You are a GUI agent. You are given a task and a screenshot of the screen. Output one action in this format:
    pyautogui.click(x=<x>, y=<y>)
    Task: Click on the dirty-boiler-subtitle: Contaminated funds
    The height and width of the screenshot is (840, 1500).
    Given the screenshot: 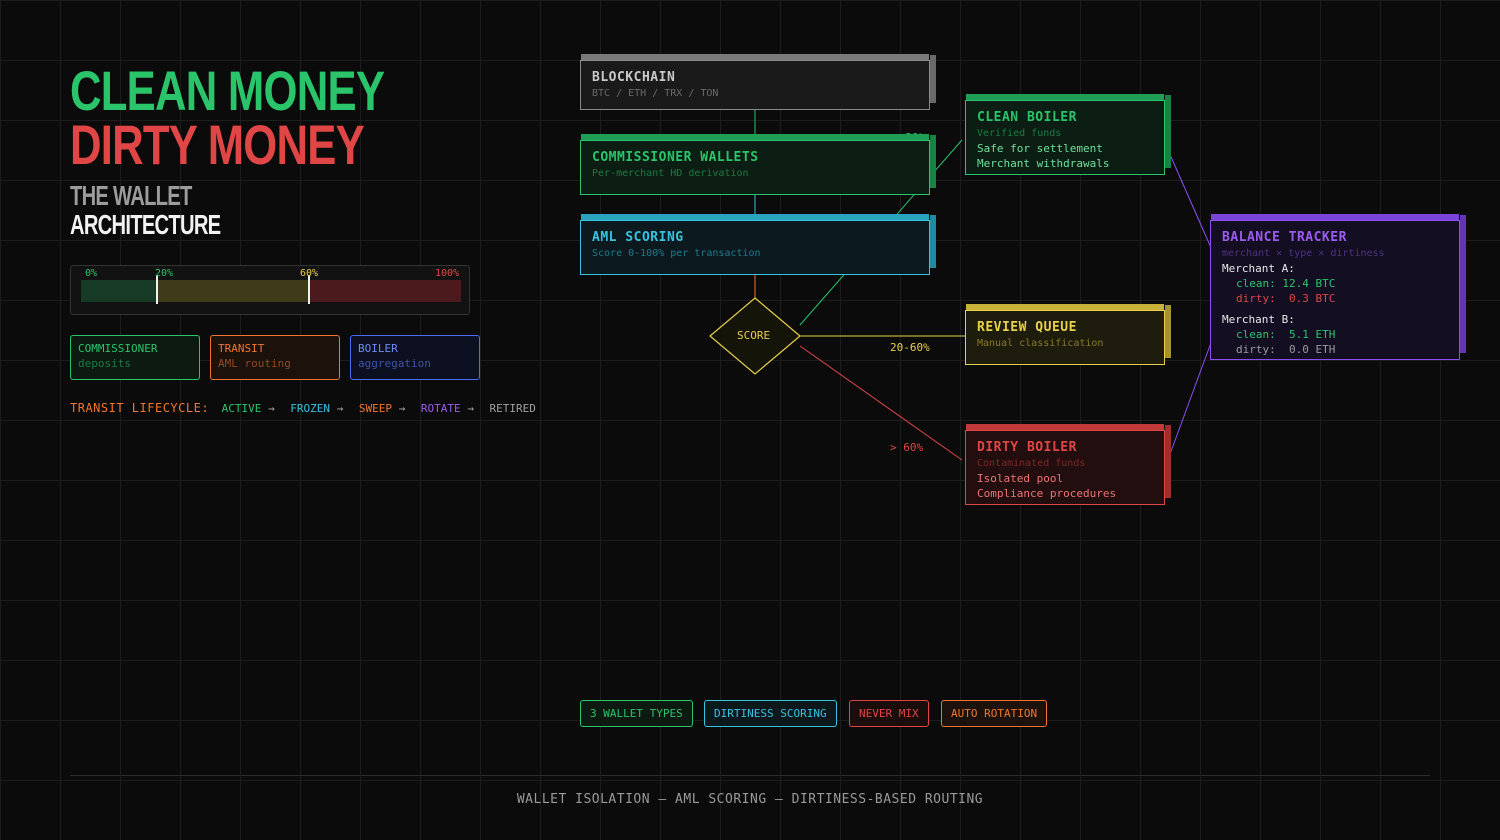 What is the action you would take?
    pyautogui.click(x=1031, y=463)
    